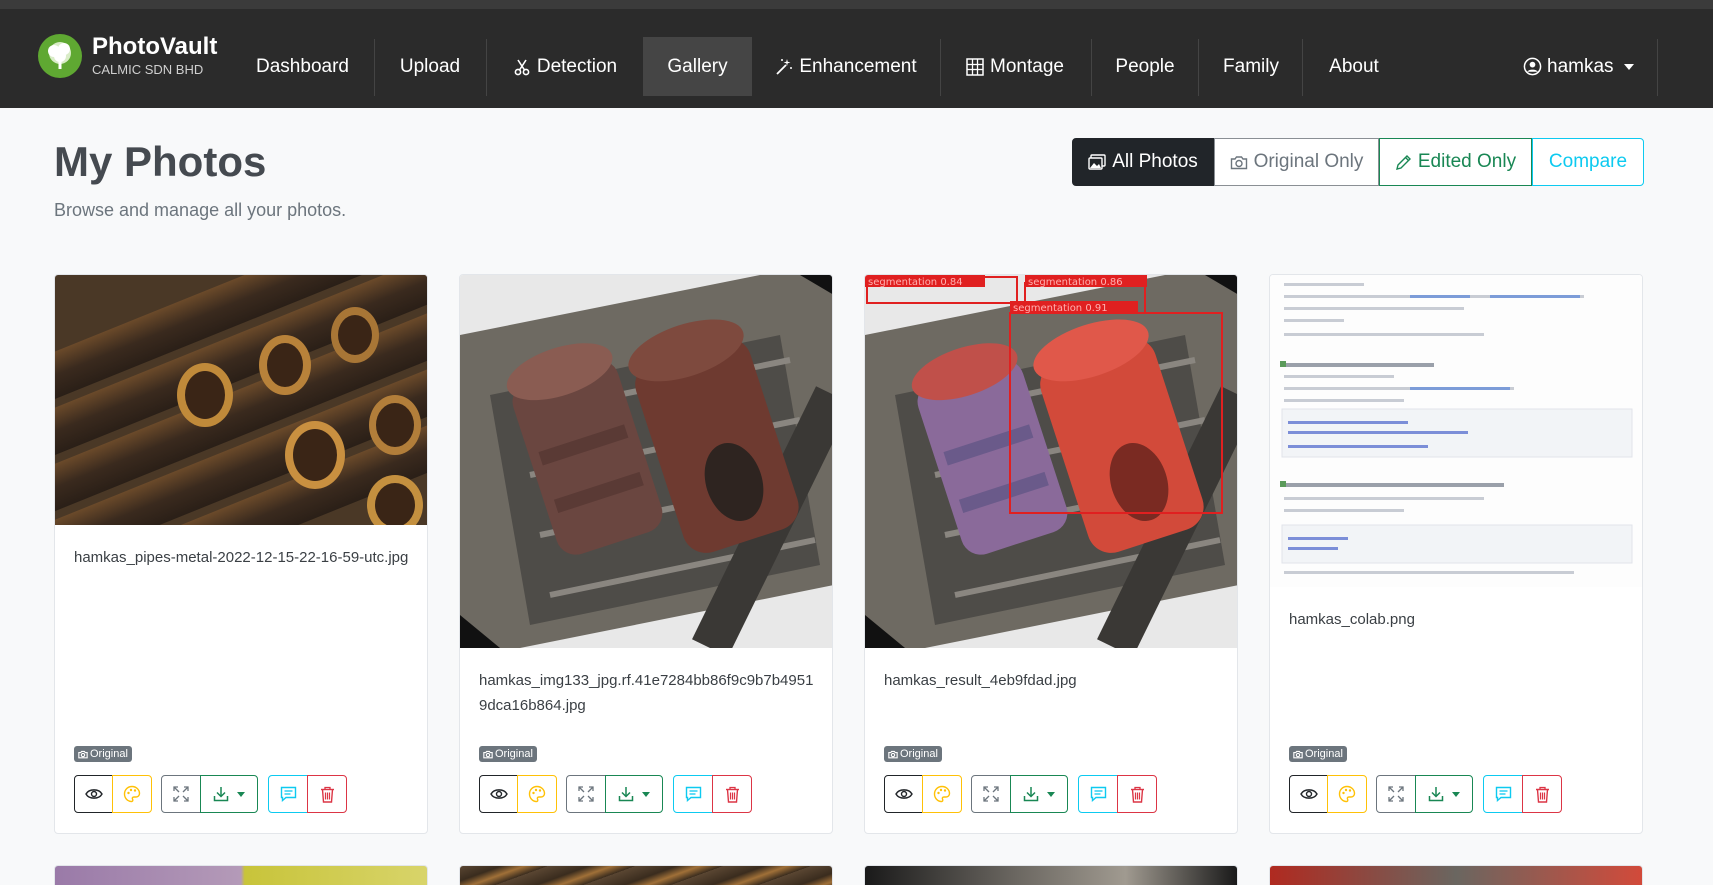 This screenshot has width=1713, height=885. I want to click on nav-people: People, so click(1145, 66).